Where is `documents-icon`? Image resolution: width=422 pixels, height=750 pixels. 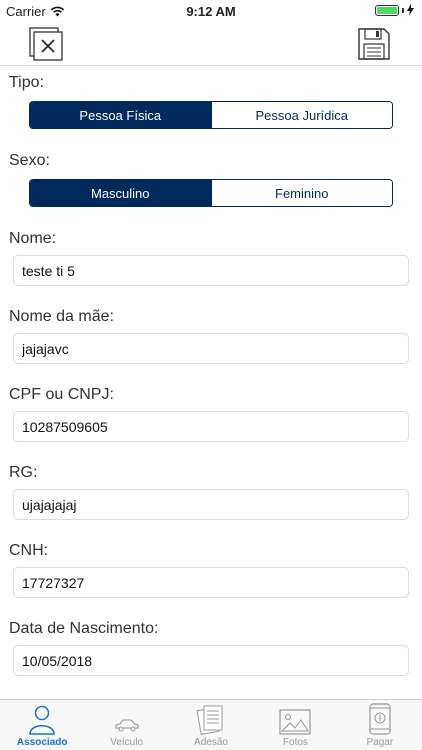
documents-icon is located at coordinates (209, 720).